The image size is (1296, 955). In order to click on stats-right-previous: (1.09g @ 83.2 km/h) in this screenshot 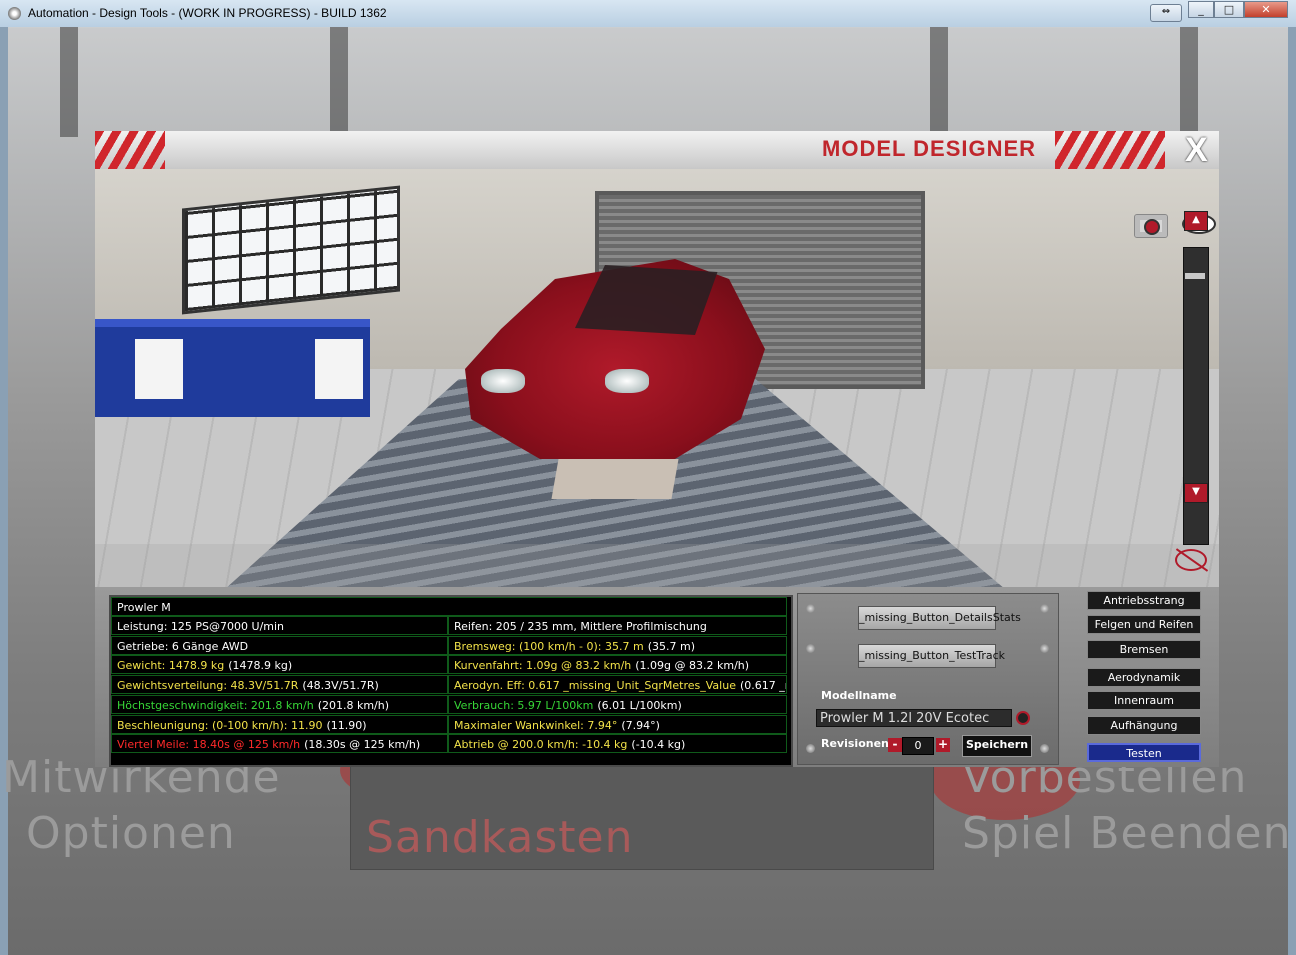, I will do `click(692, 666)`.